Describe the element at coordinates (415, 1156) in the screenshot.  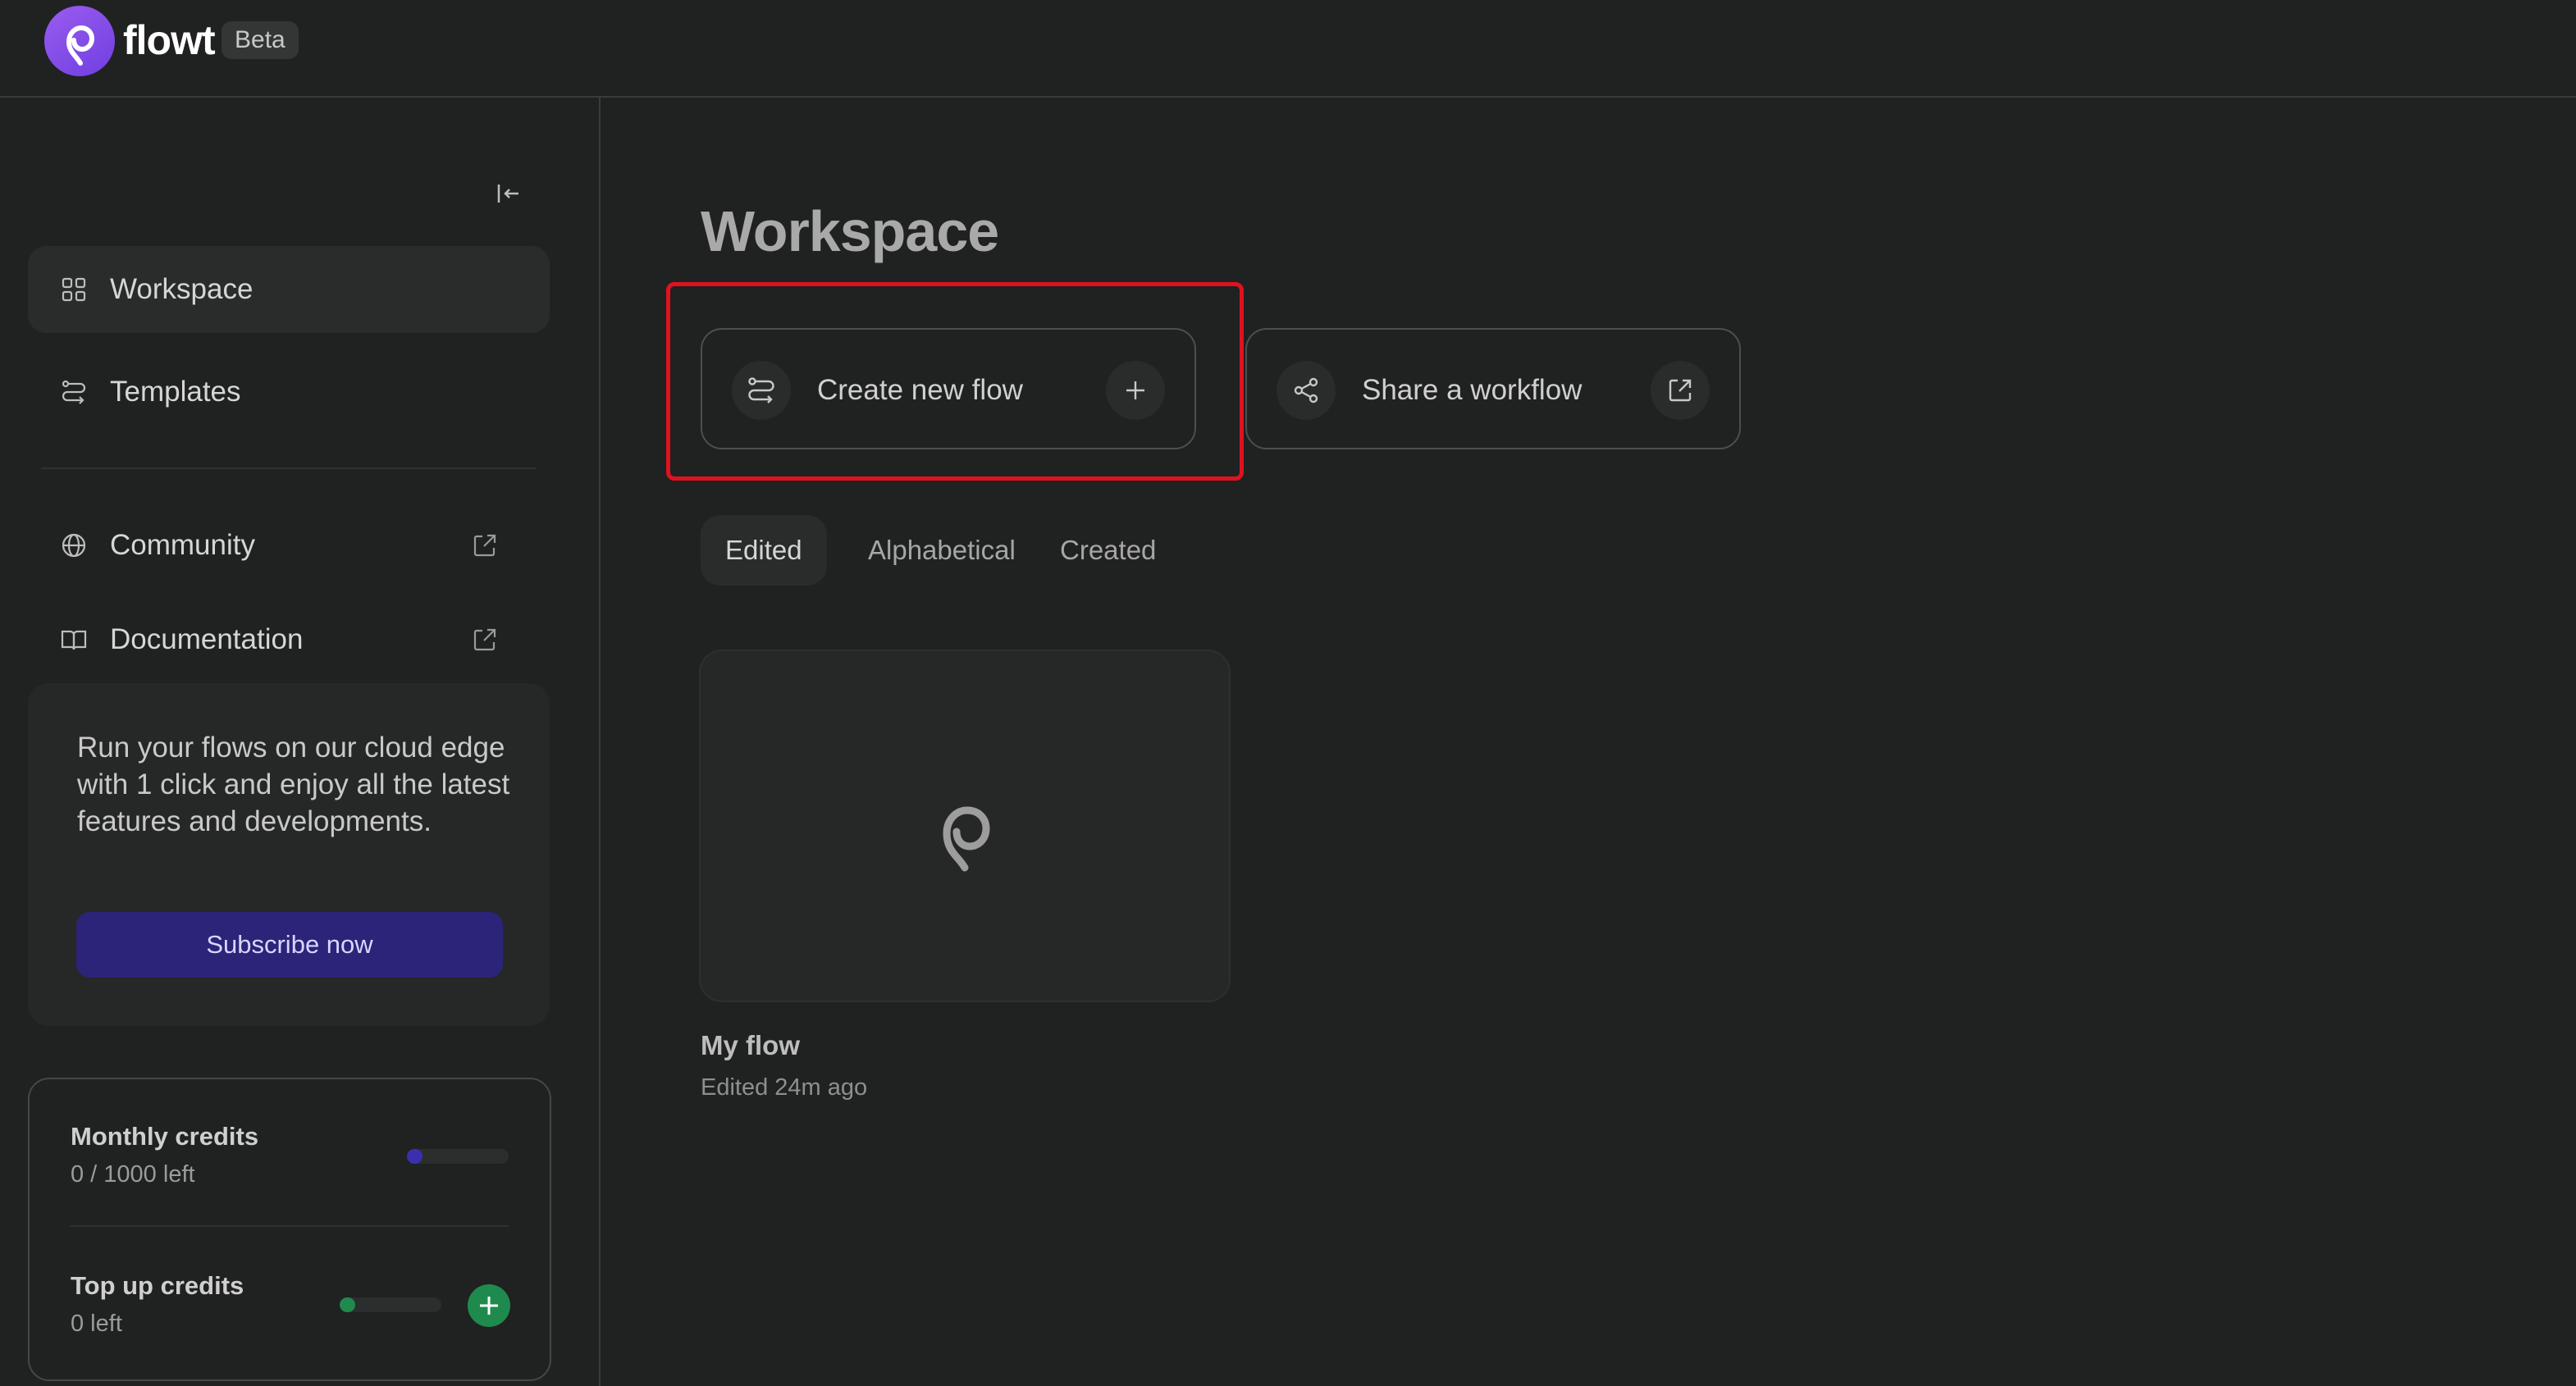
I see `monthly-credits-fill` at that location.